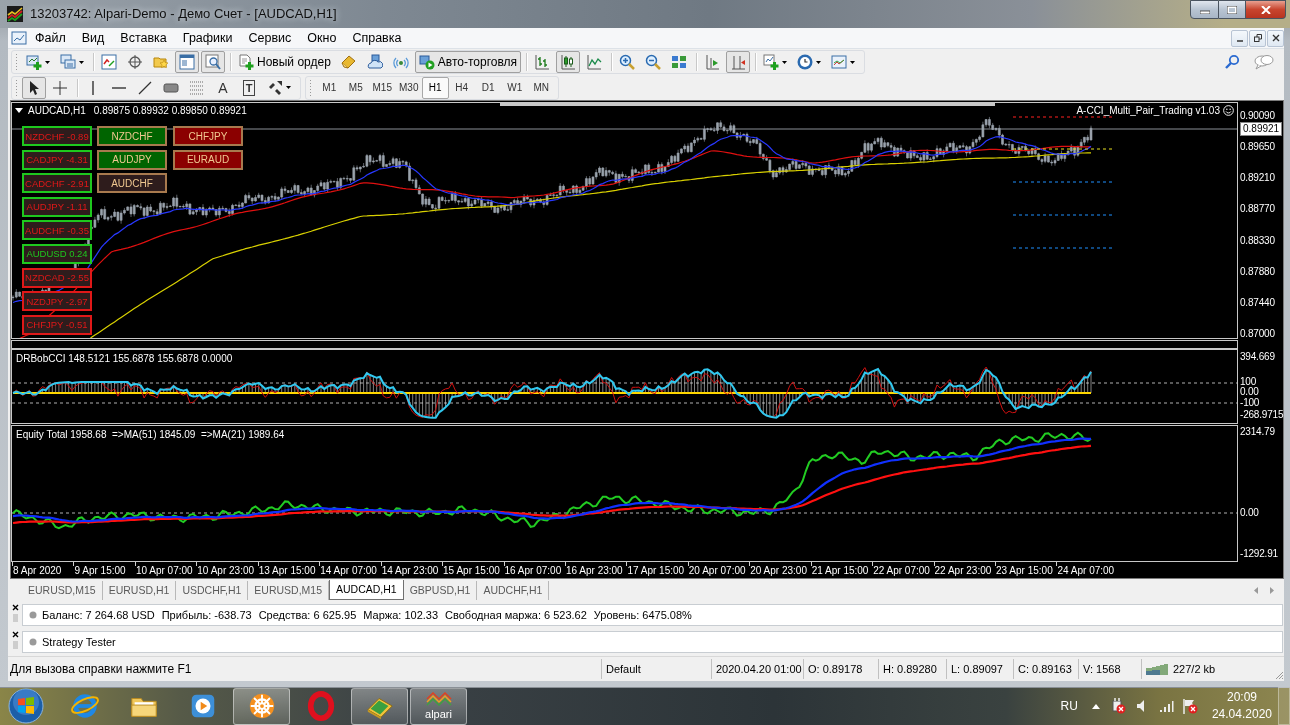 The image size is (1290, 725). What do you see at coordinates (366, 589) in the screenshot?
I see `chart-tab: AUDCAD,H1` at bounding box center [366, 589].